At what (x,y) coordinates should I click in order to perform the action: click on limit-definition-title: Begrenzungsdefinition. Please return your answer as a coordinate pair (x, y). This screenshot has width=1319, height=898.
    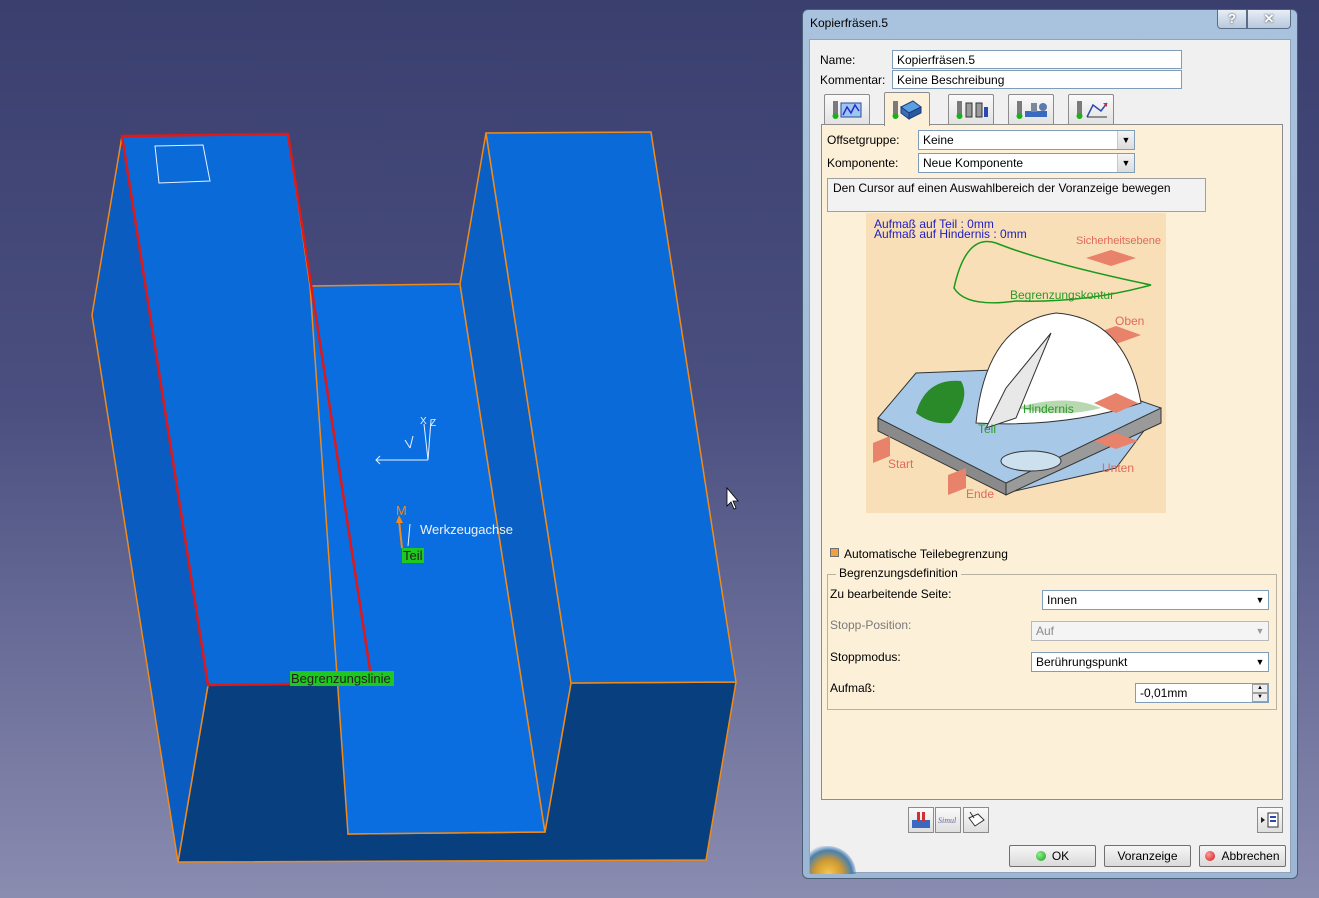
    Looking at the image, I should click on (898, 573).